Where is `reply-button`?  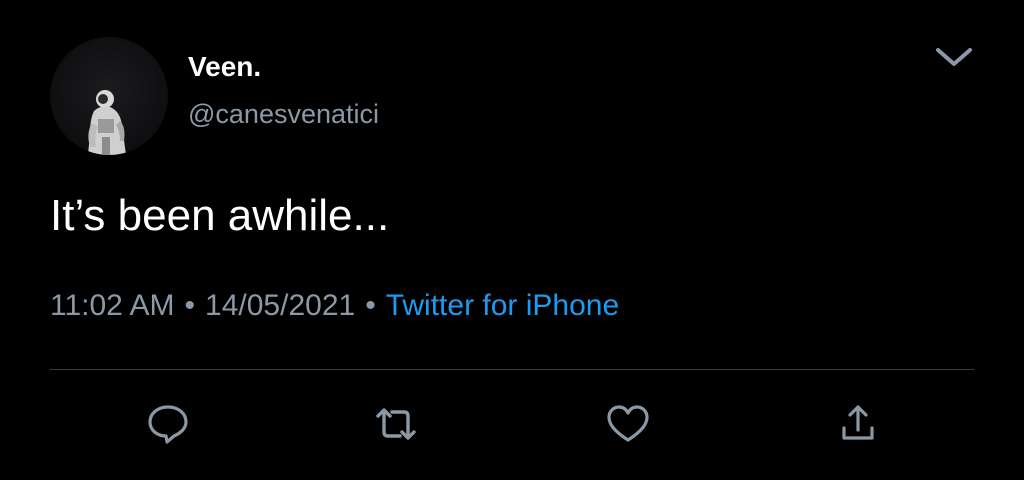 reply-button is located at coordinates (168, 424).